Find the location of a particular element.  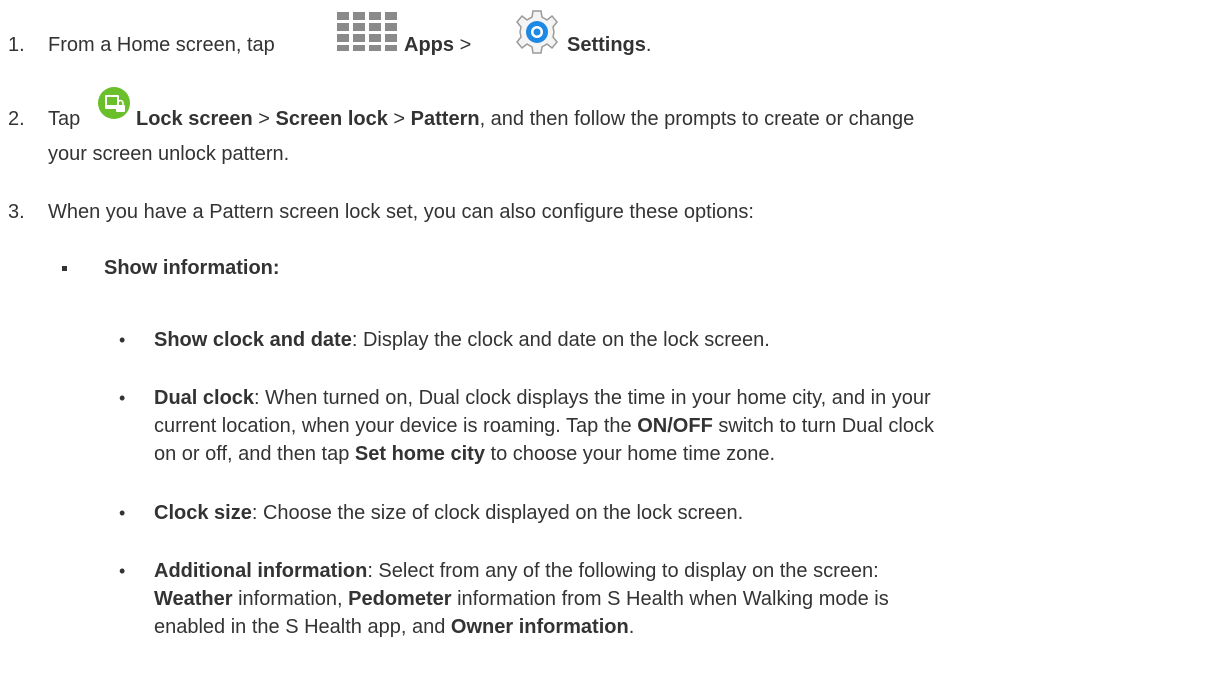

step-3-number: 3. is located at coordinates (16, 212).